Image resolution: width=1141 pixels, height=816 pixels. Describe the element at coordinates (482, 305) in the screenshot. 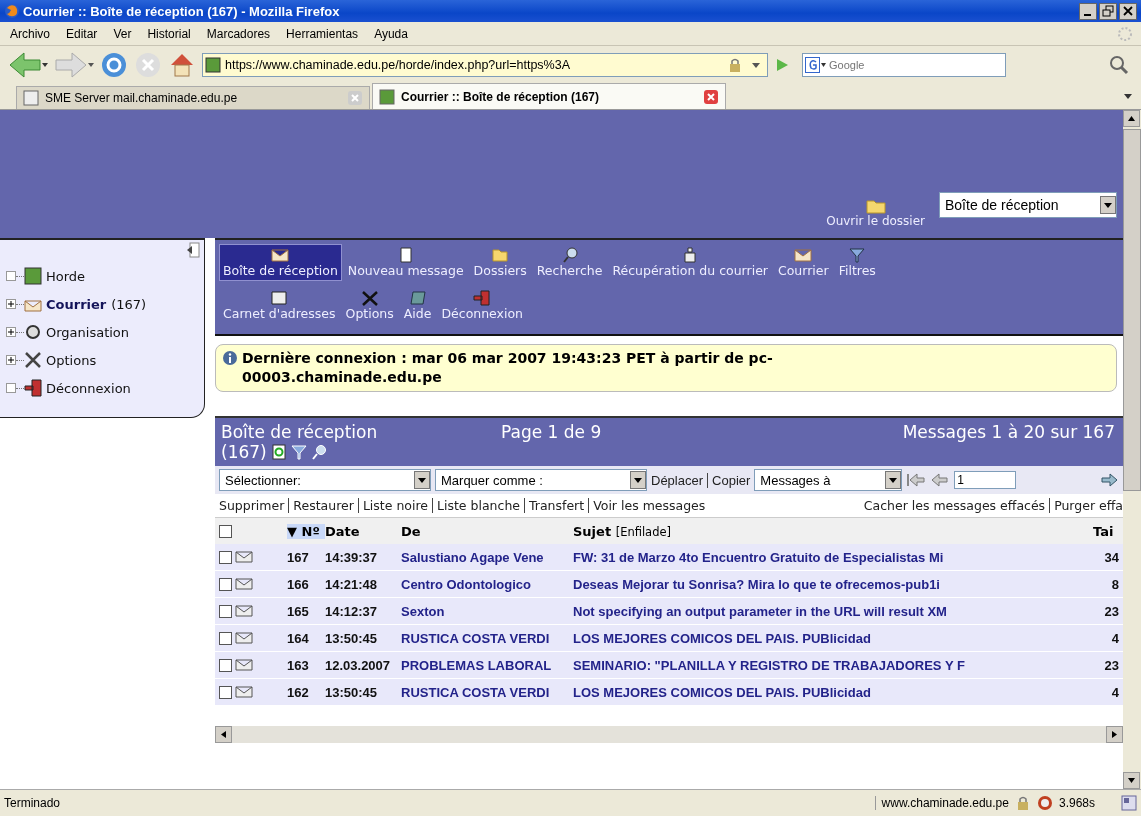

I see `toolbar-button: Déconnexion` at that location.